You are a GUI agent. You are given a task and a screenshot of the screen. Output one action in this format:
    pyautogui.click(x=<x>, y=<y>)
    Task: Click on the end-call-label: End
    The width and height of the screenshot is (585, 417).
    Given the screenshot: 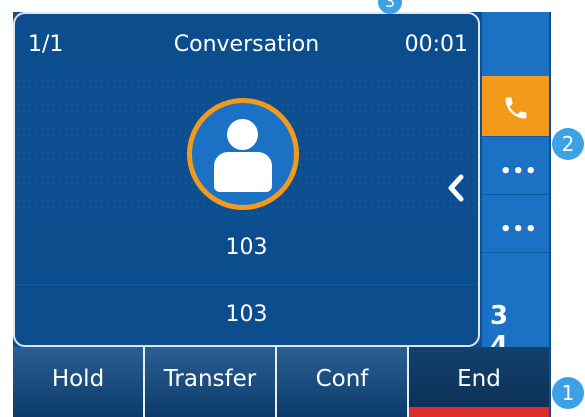 What is the action you would take?
    pyautogui.click(x=479, y=379)
    